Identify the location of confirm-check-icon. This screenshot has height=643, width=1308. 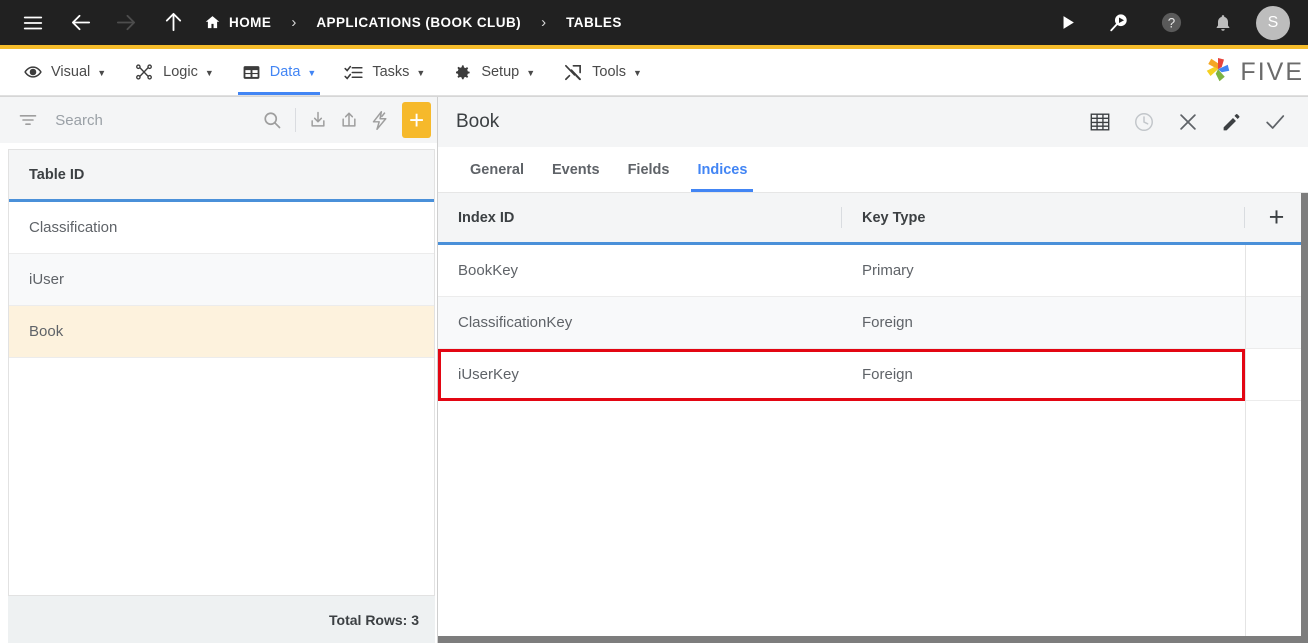
(1275, 122).